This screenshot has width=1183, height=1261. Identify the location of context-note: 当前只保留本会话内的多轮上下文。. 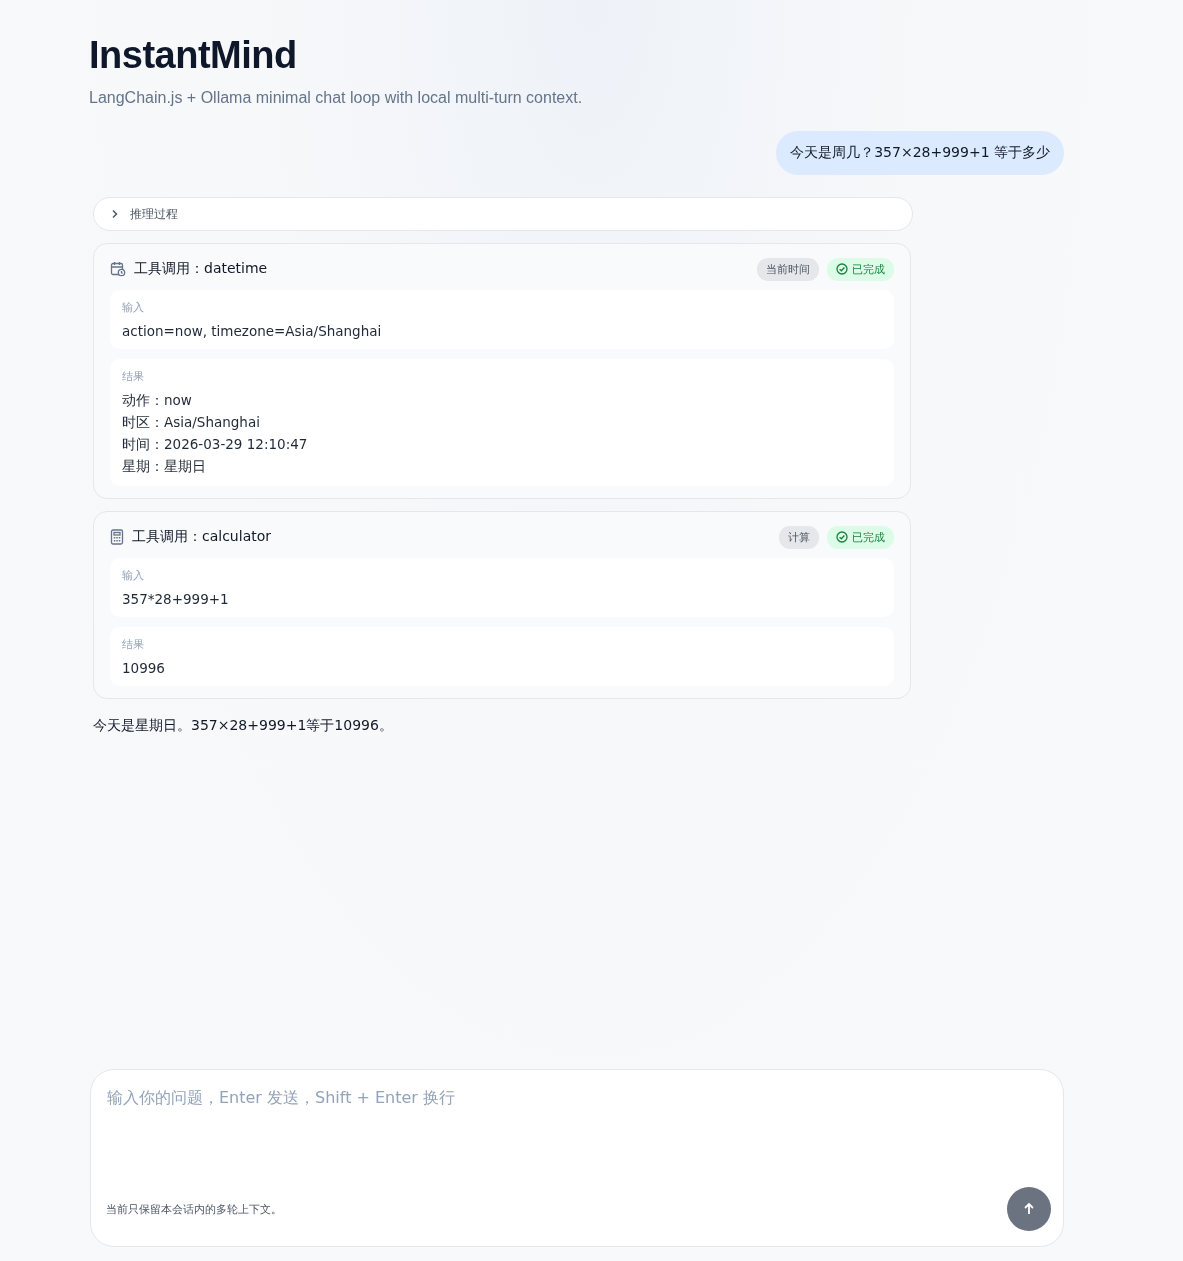
(194, 1209).